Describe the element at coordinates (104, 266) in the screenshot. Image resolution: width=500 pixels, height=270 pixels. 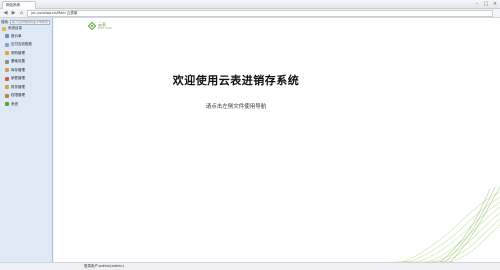
I see `status-text: 登录用户:admin(admin)` at that location.